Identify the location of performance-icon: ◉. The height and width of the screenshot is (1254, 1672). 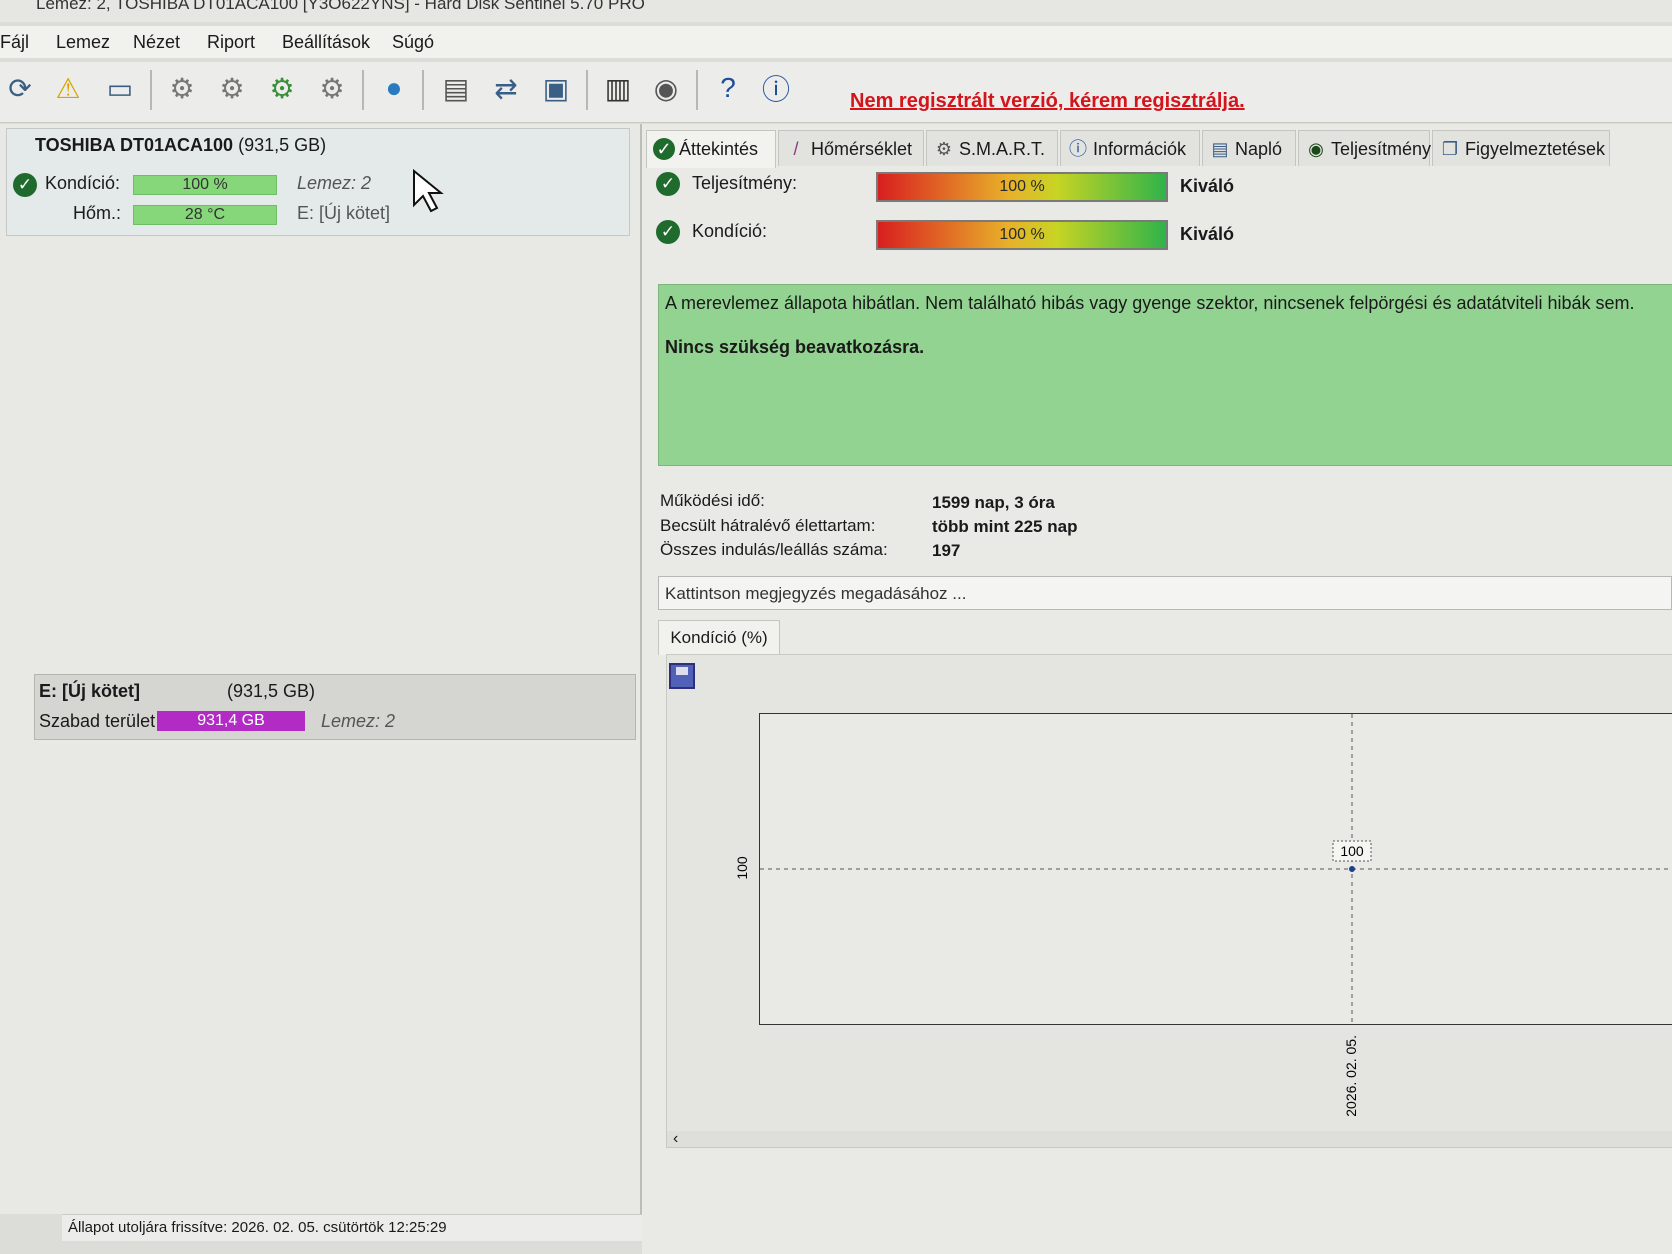
(1316, 149).